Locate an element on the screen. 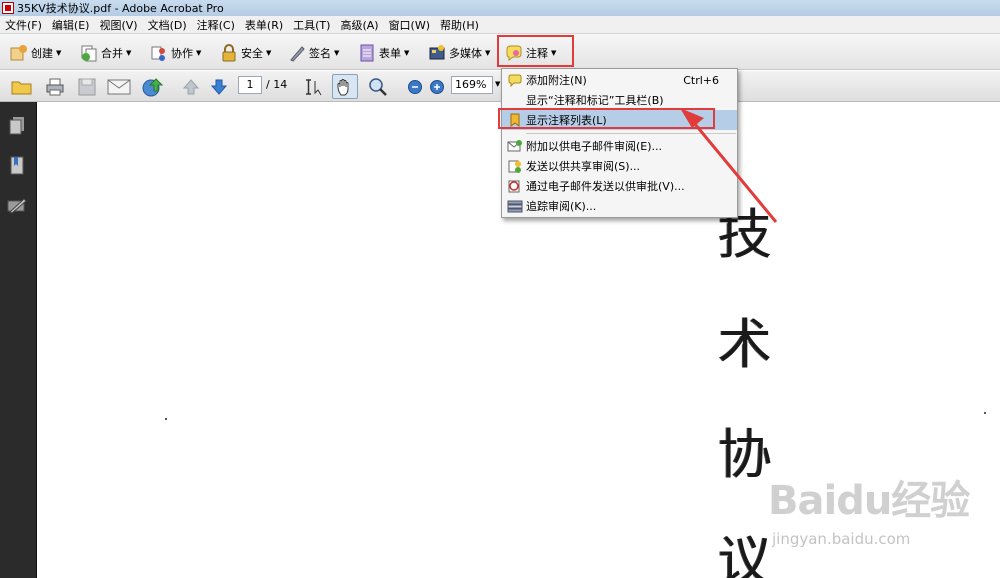 Image resolution: width=1000 pixels, height=578 pixels. navigation-panel is located at coordinates (18, 340).